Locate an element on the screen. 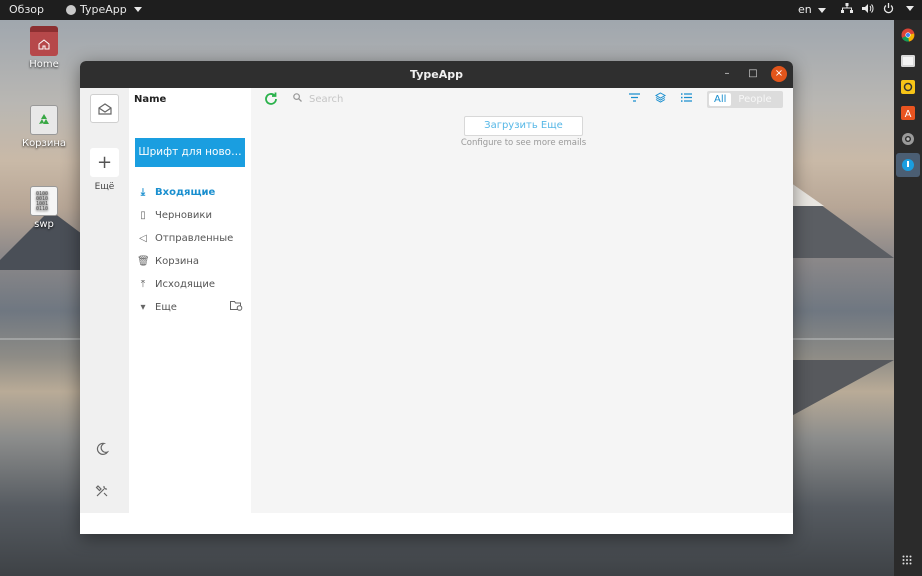  refresh-icon is located at coordinates (271, 100).